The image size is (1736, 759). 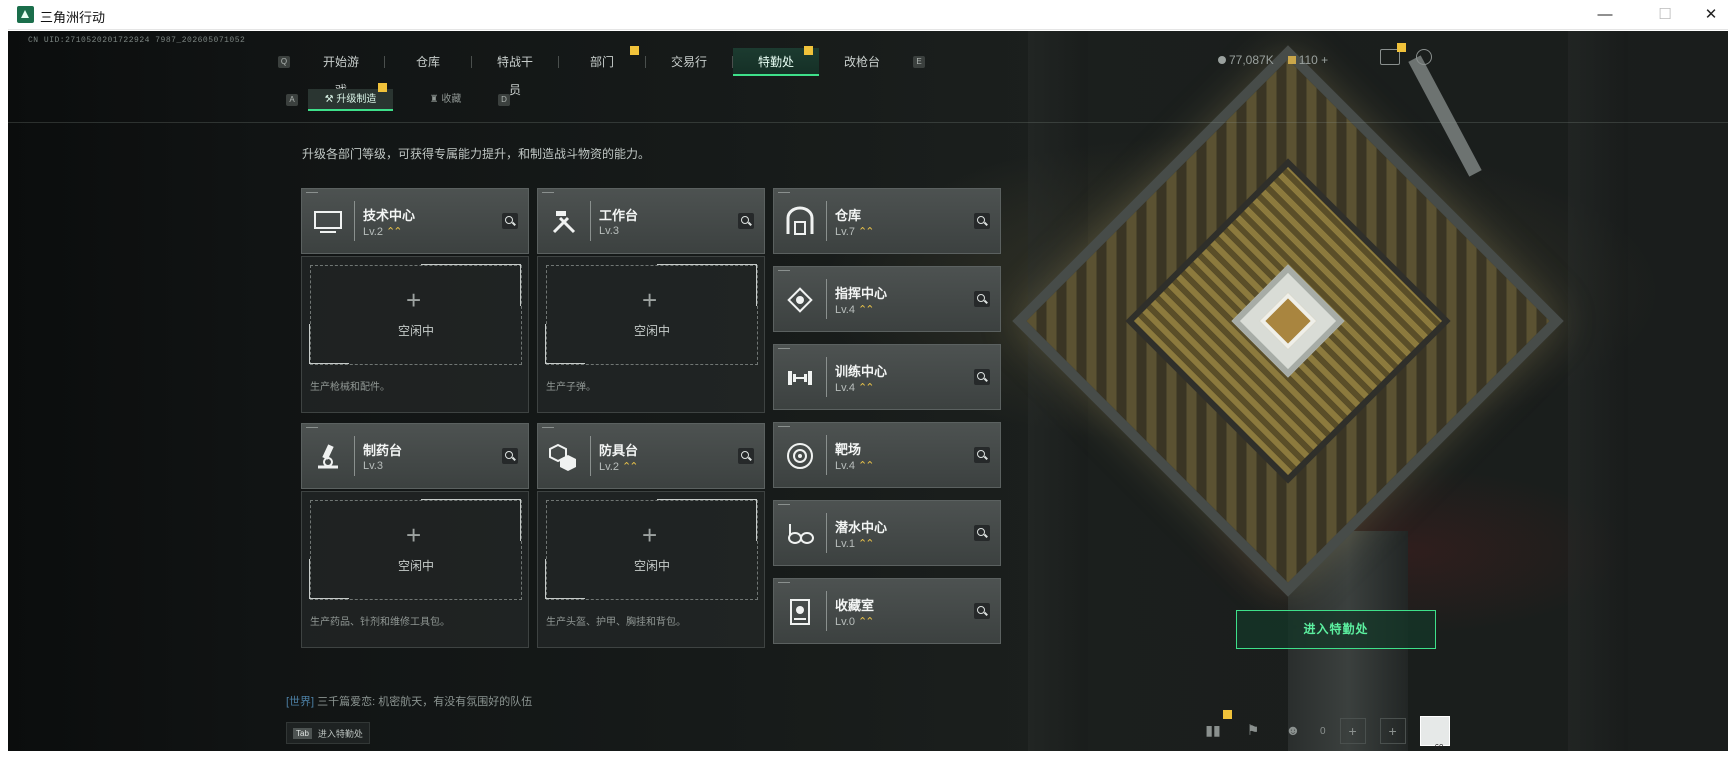 I want to click on facility-warehouse: 仓库 Lv.7 ⌃⌃, so click(x=887, y=221).